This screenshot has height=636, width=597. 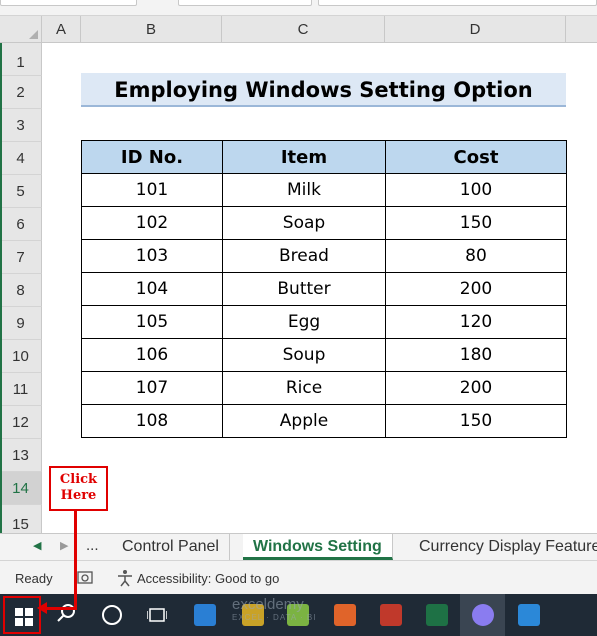 I want to click on header-id: ID No., so click(x=152, y=157).